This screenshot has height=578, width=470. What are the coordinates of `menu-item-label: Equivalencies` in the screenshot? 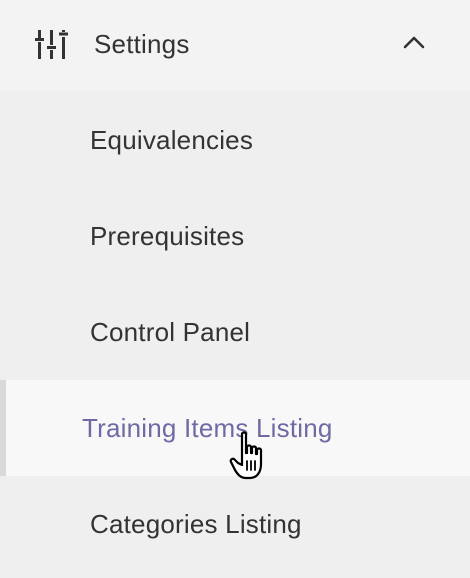 It's located at (172, 140).